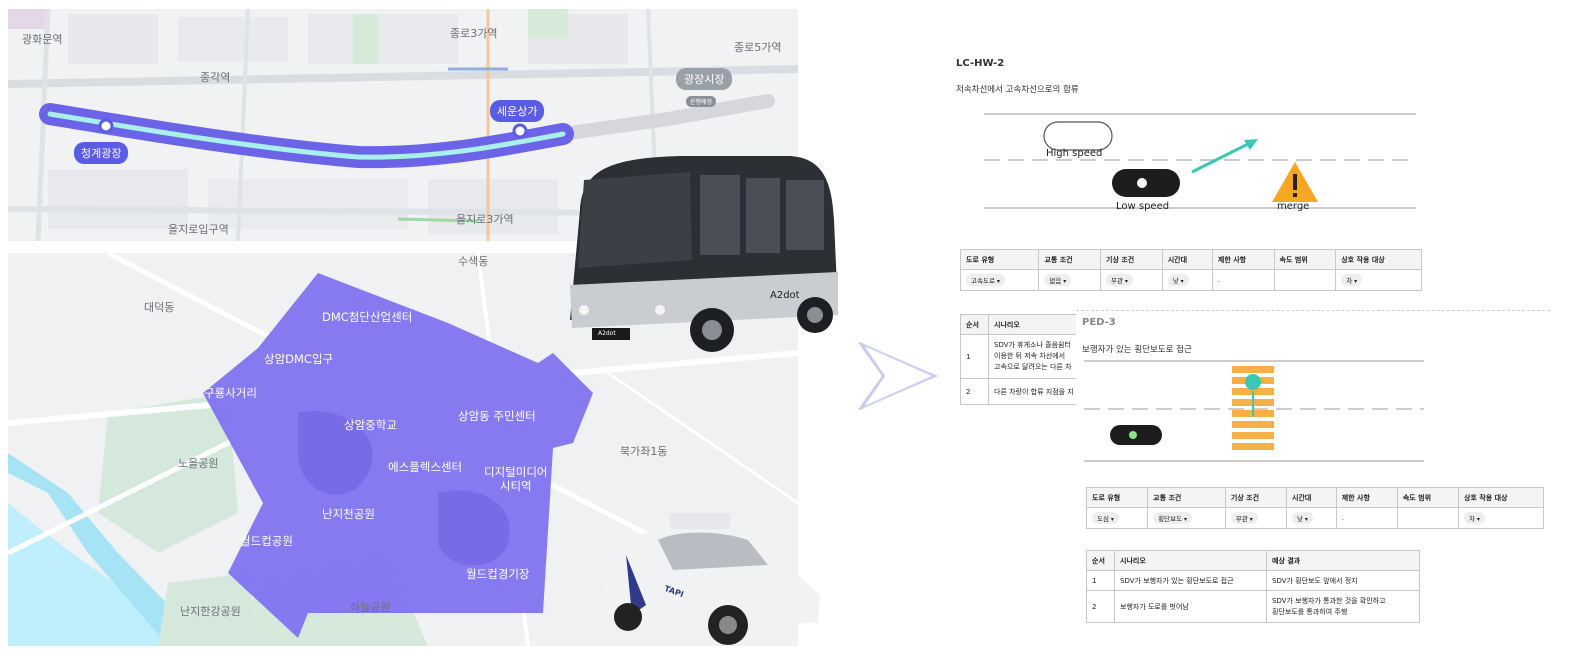 The image size is (1584, 669). Describe the element at coordinates (985, 280) in the screenshot. I see `road-type-select: 고속도로` at that location.